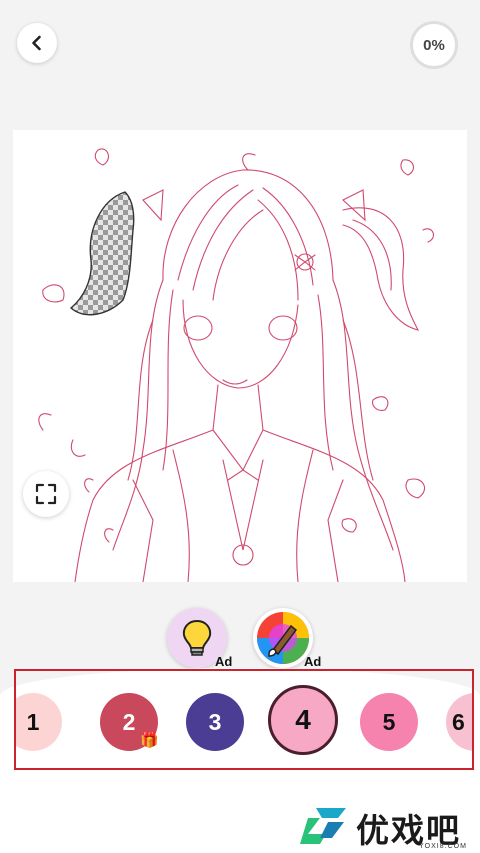 The image size is (480, 853). I want to click on swatch-number: 4, so click(303, 719).